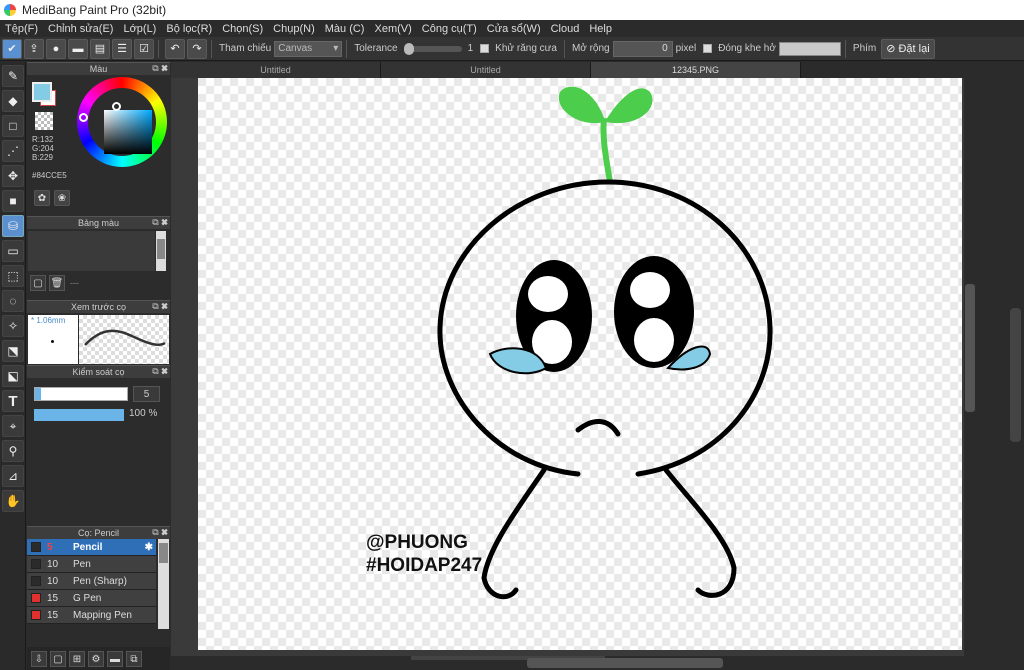 The height and width of the screenshot is (670, 1024). Describe the element at coordinates (98, 68) in the screenshot. I see `color-panel-header: Màu ⧉ ✖` at that location.